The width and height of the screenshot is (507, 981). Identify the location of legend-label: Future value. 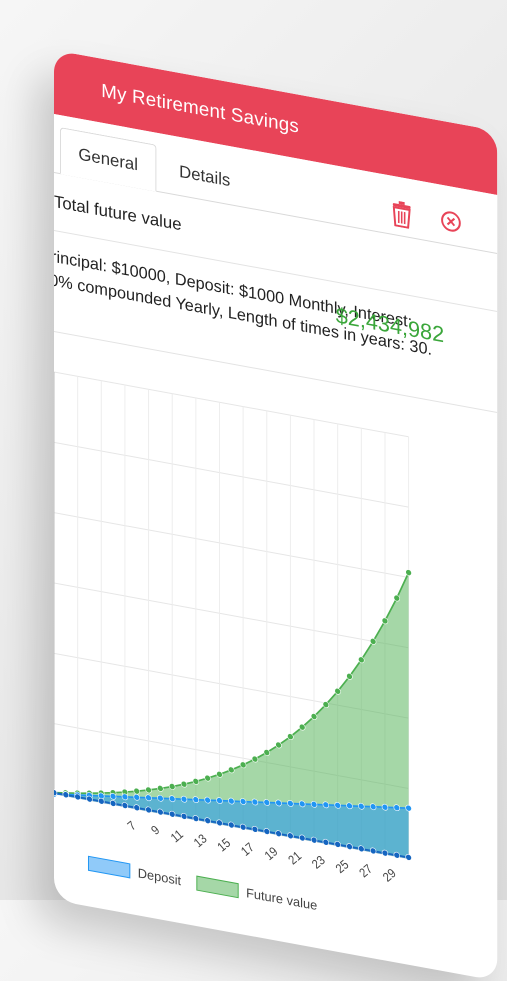
(281, 899).